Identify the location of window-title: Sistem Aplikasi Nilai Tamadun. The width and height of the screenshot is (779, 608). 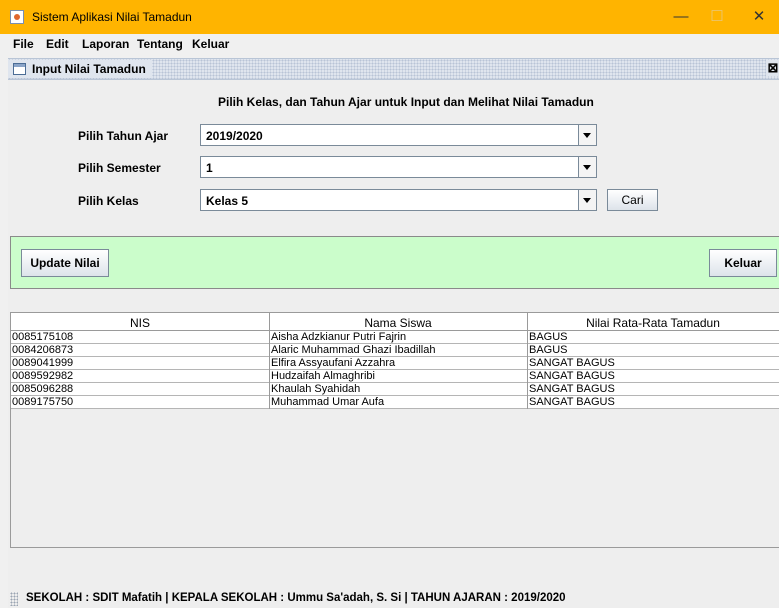
(112, 17).